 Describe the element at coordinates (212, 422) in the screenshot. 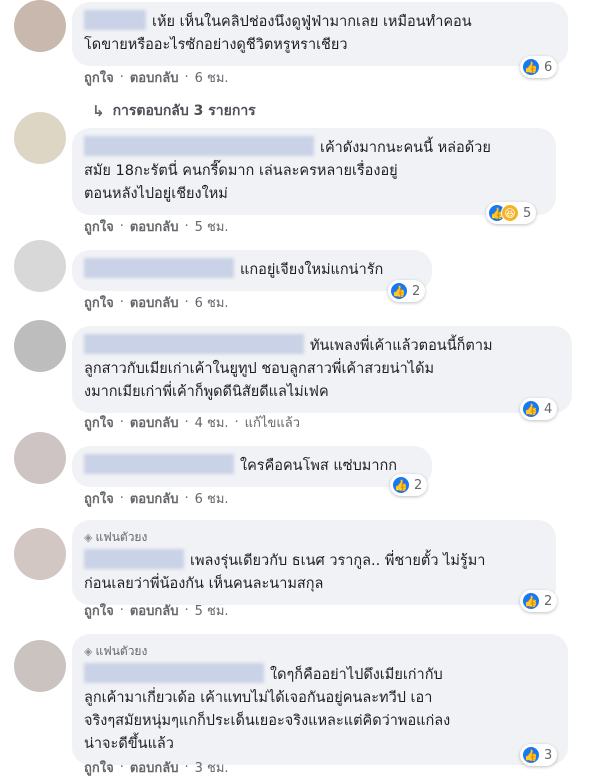

I see `timestamp: 4 ชม.` at that location.